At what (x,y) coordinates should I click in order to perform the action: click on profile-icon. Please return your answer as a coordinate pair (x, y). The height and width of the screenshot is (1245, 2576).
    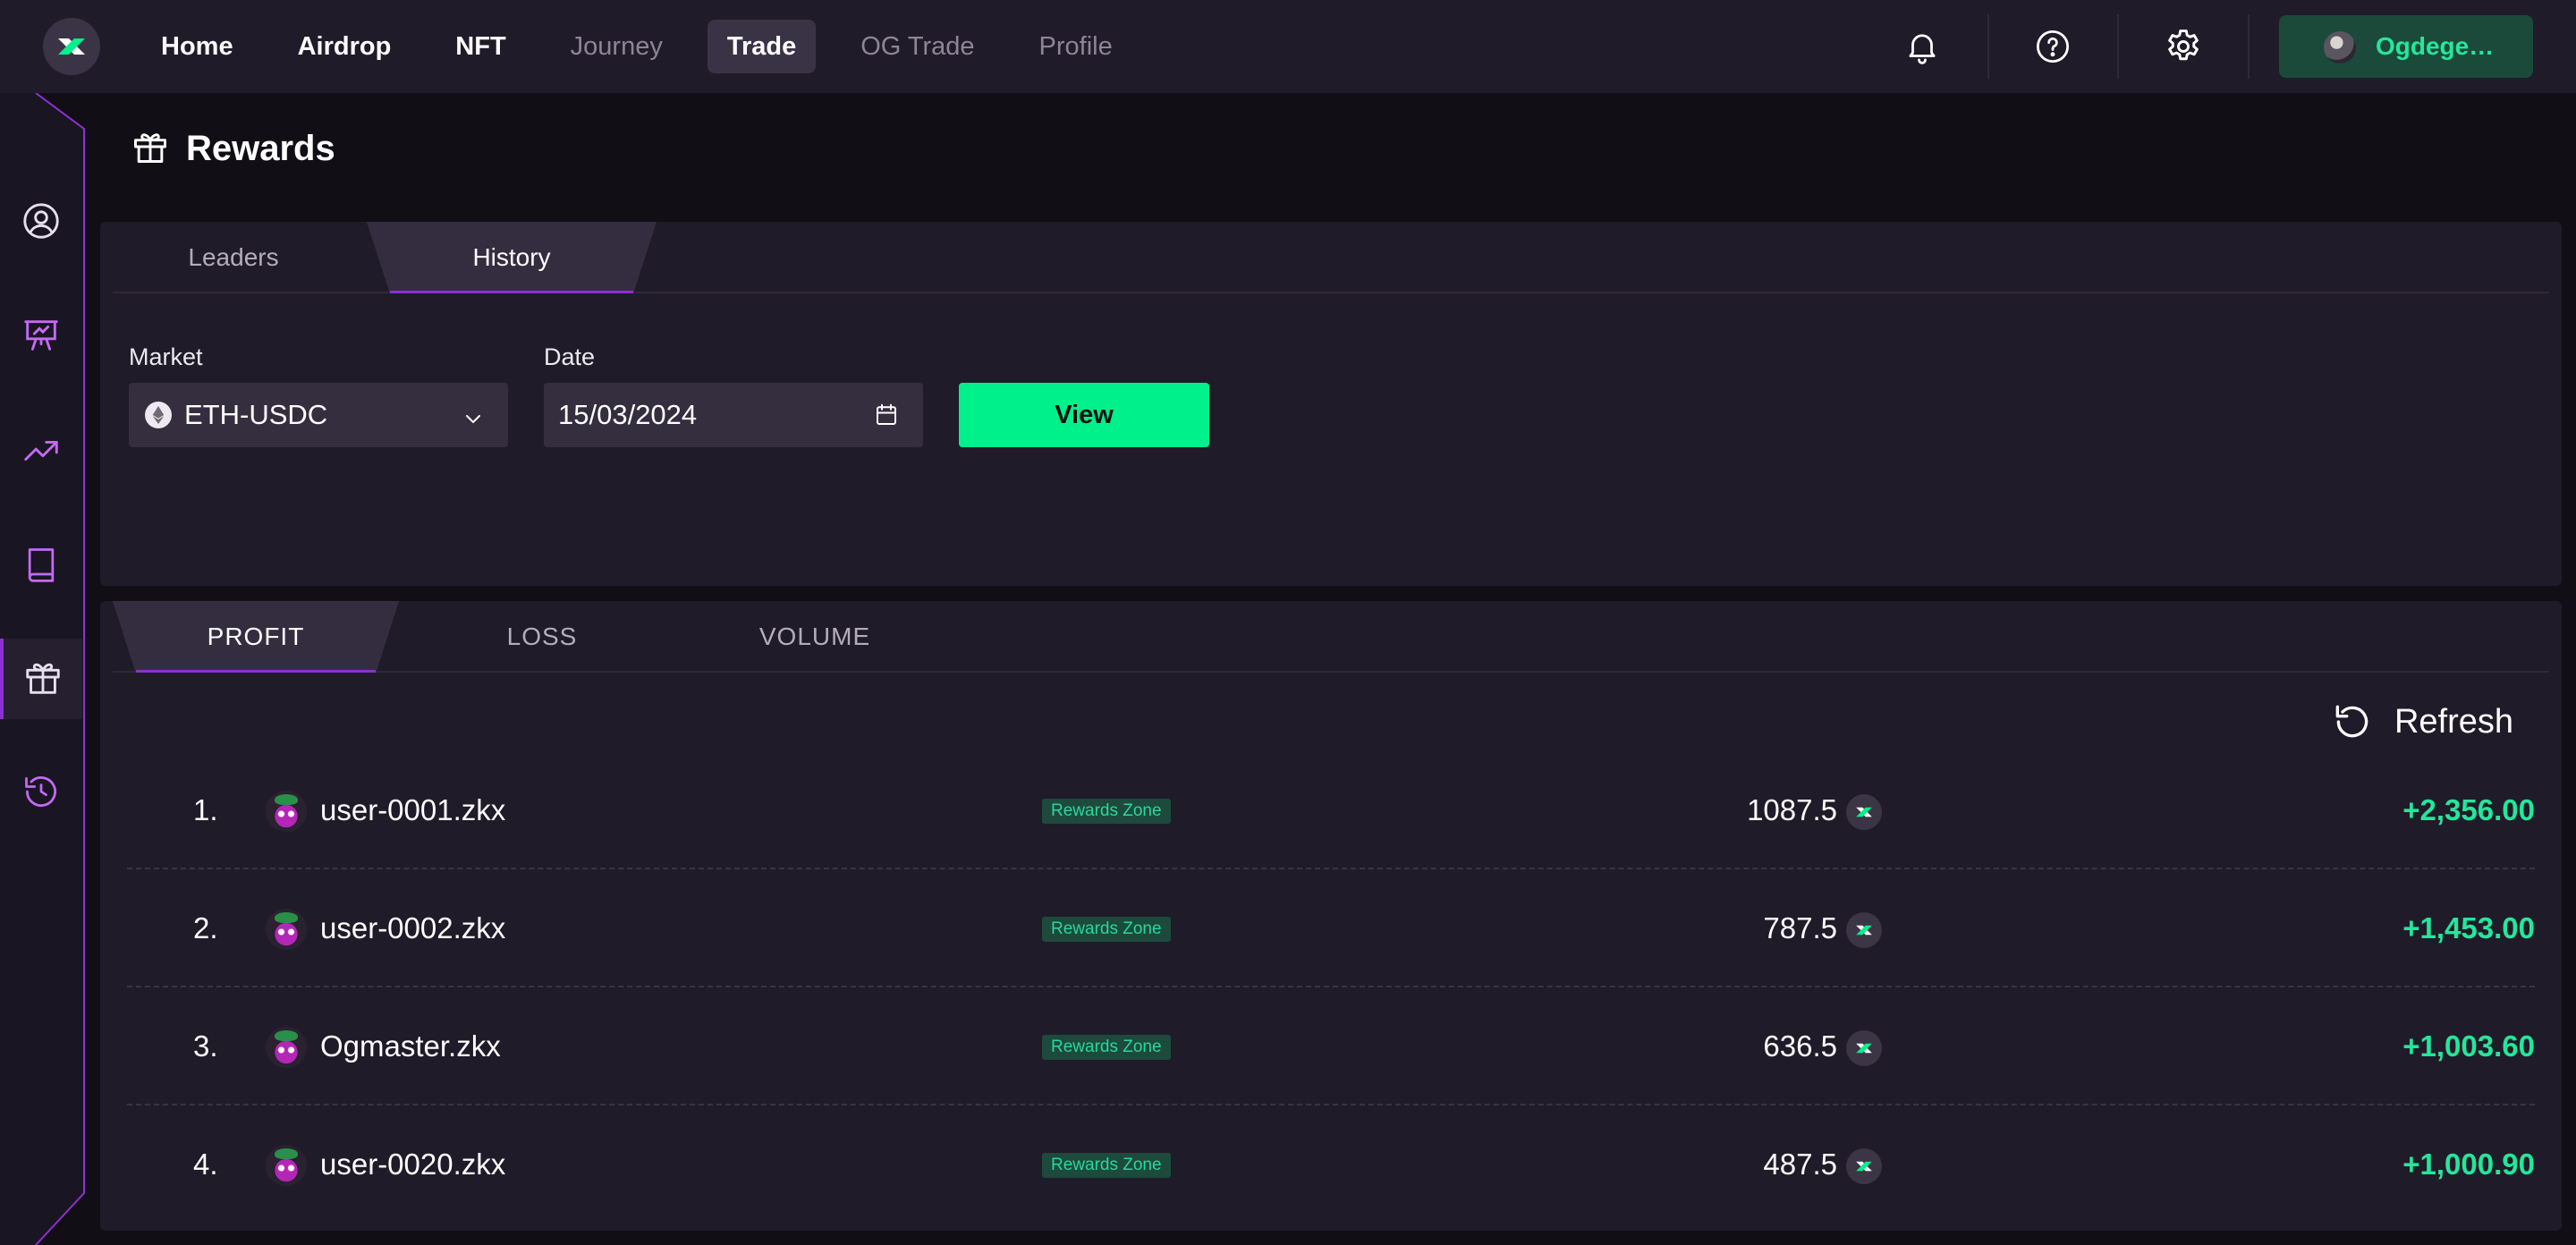
    Looking at the image, I should click on (41, 223).